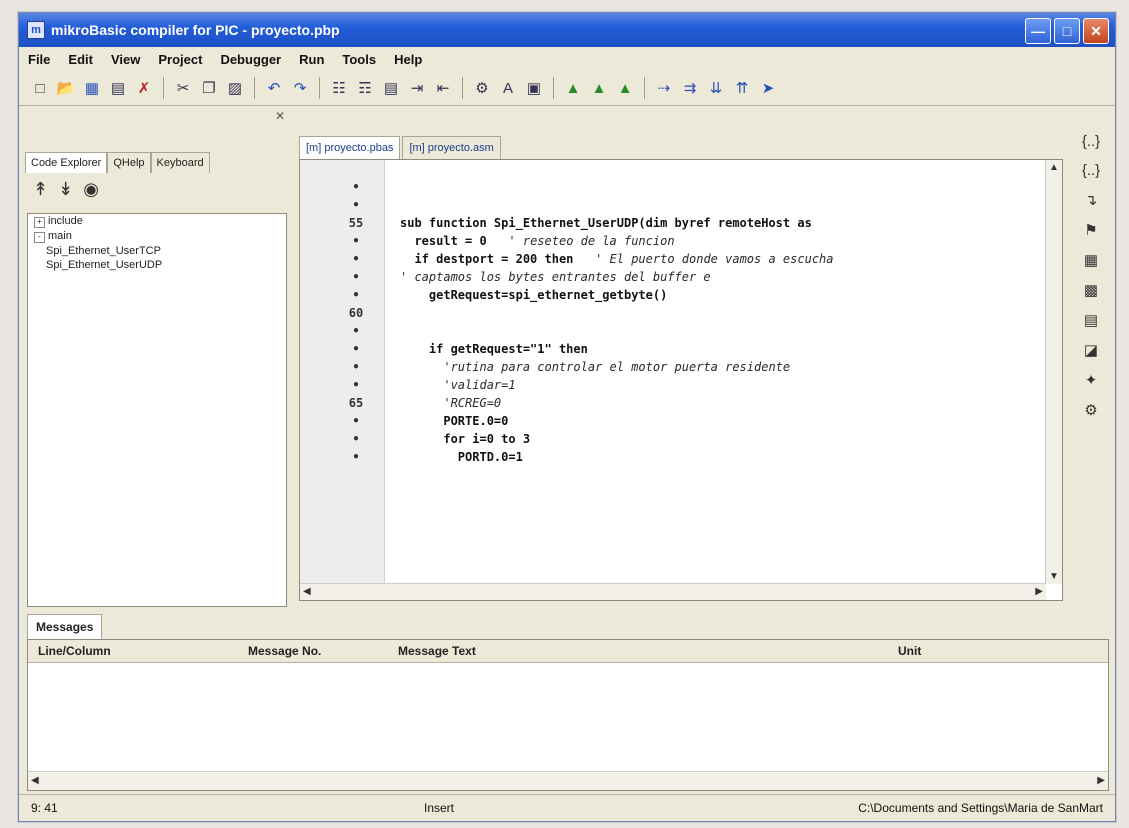  Describe the element at coordinates (568, 780) in the screenshot. I see `messages-scrollbar: ◀ ▶` at that location.